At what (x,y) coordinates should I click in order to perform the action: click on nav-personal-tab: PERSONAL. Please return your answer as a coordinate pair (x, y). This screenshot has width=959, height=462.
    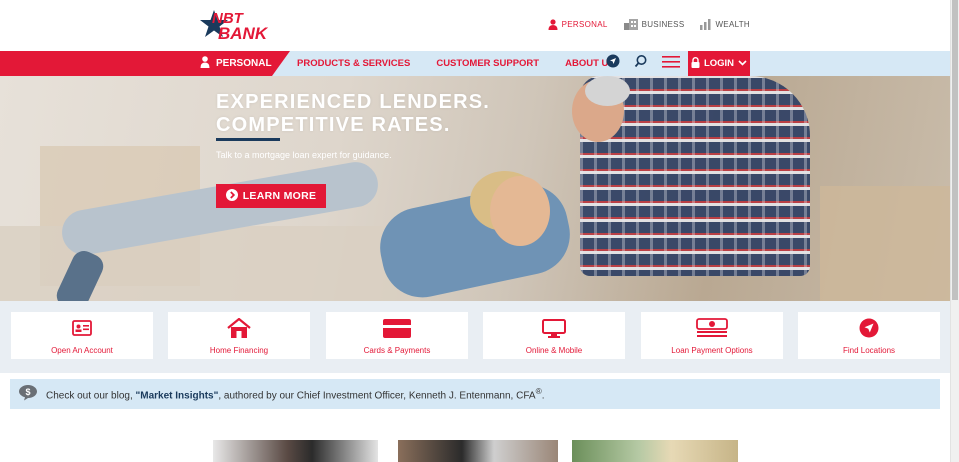
    Looking at the image, I should click on (236, 63).